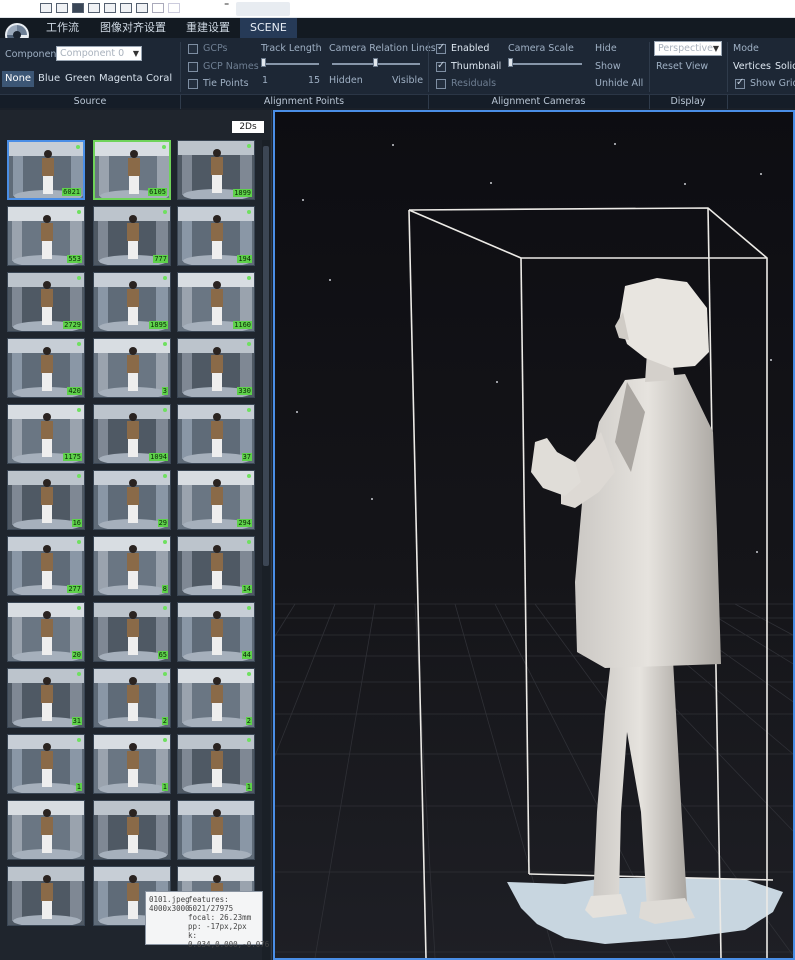 The image size is (795, 960). What do you see at coordinates (132, 434) in the screenshot?
I see `camera-thumbnail: 1094` at bounding box center [132, 434].